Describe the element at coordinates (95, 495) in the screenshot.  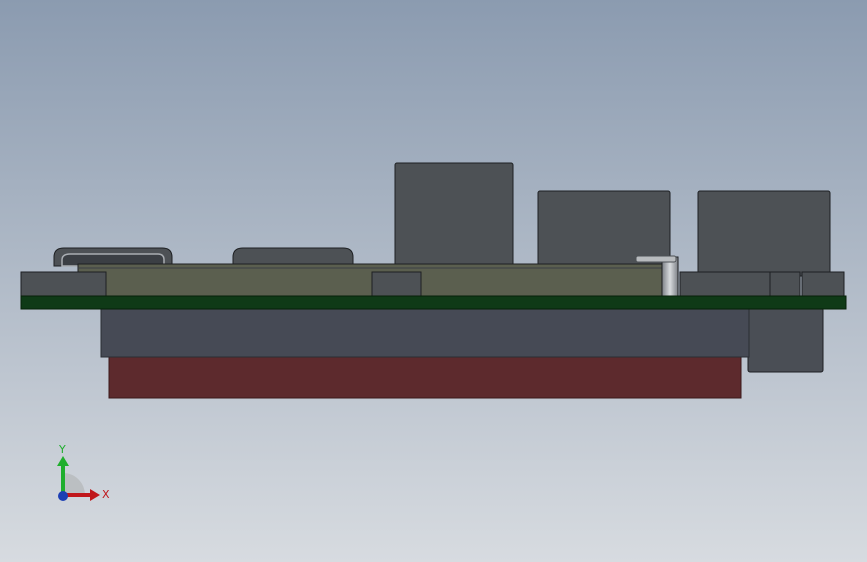
I see `x-axis-arrowhead` at that location.